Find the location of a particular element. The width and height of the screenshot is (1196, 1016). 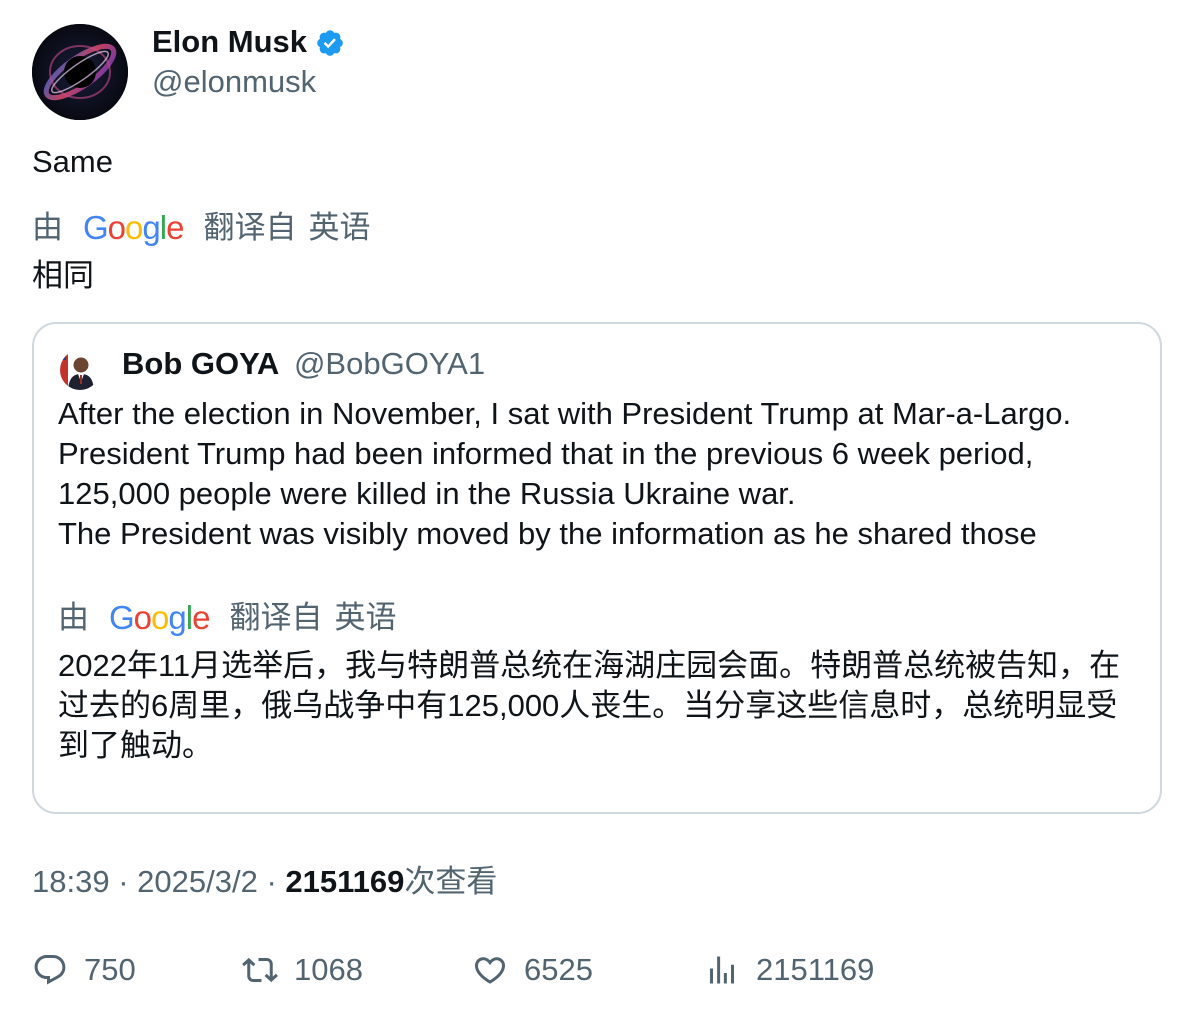

verified-badge-icon is located at coordinates (330, 43).